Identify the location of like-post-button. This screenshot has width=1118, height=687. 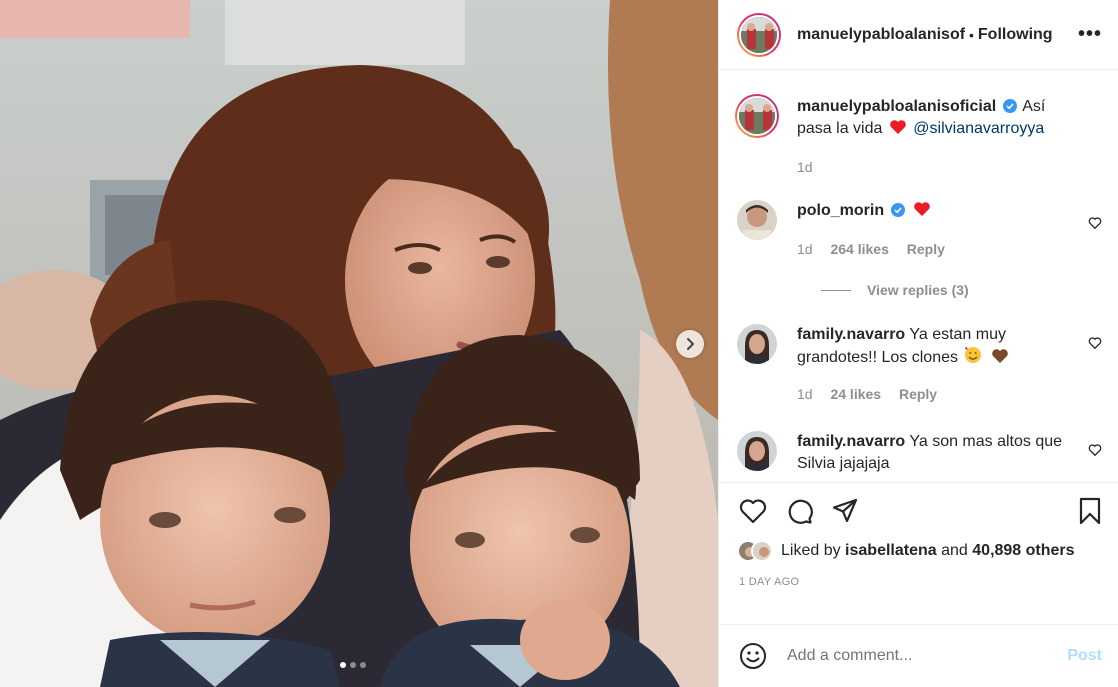
(753, 511).